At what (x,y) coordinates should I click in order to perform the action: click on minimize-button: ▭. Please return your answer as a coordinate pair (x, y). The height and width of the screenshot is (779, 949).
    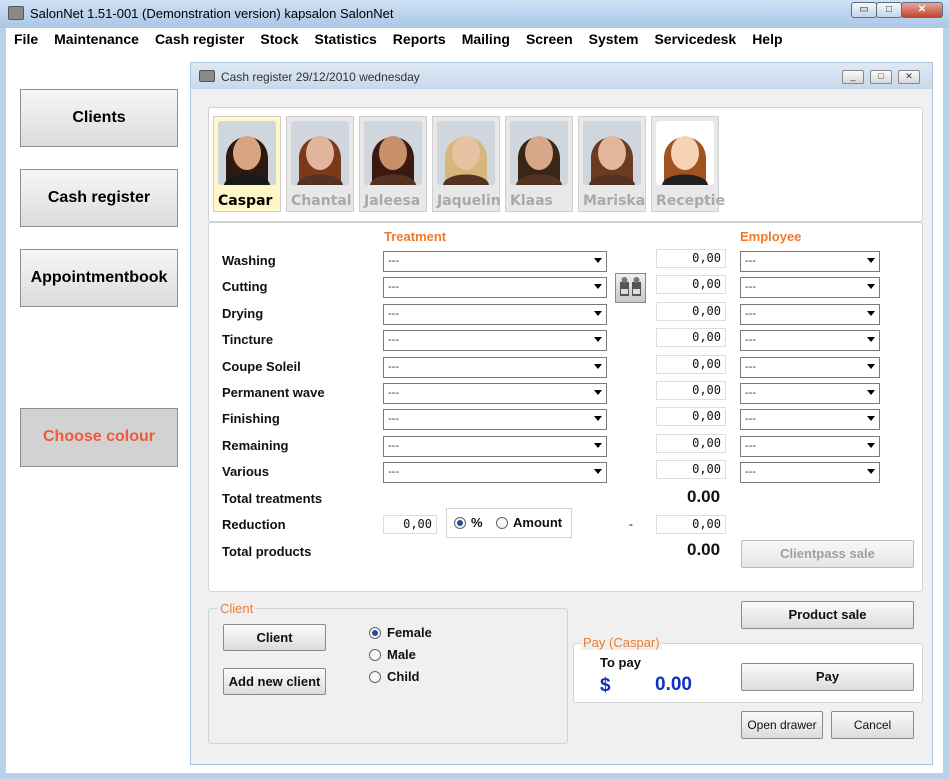
    Looking at the image, I should click on (864, 10).